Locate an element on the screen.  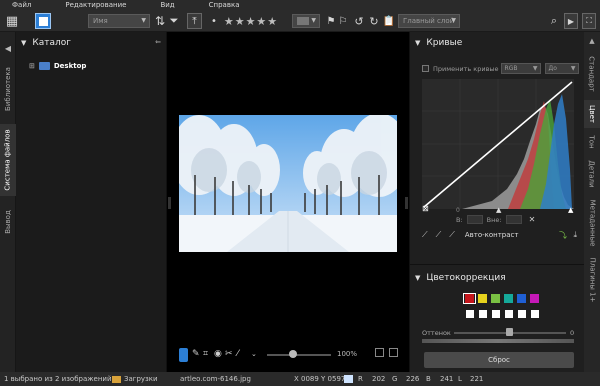
zoom-slider-knob is located at coordinates (293, 354).